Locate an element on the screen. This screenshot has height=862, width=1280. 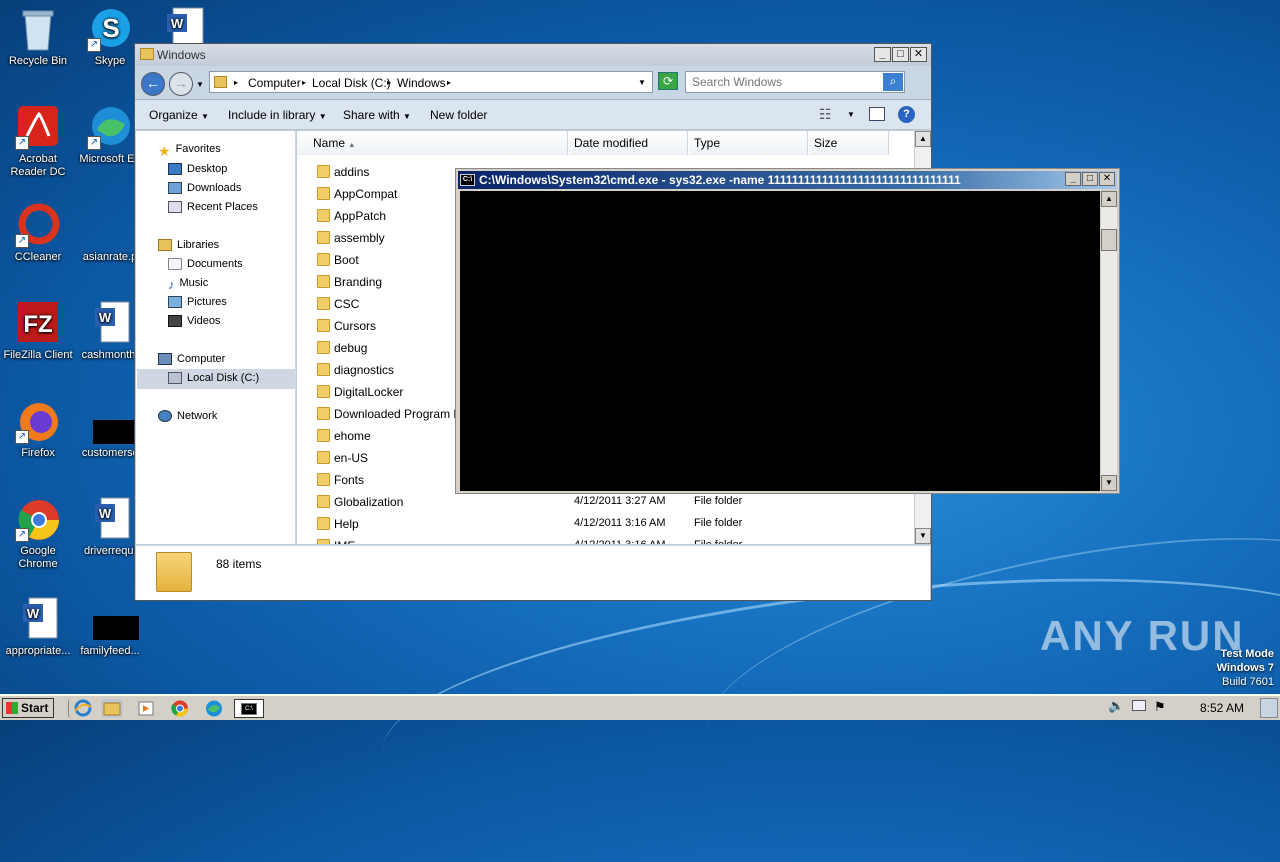
item-count: 88 items is located at coordinates (239, 564).